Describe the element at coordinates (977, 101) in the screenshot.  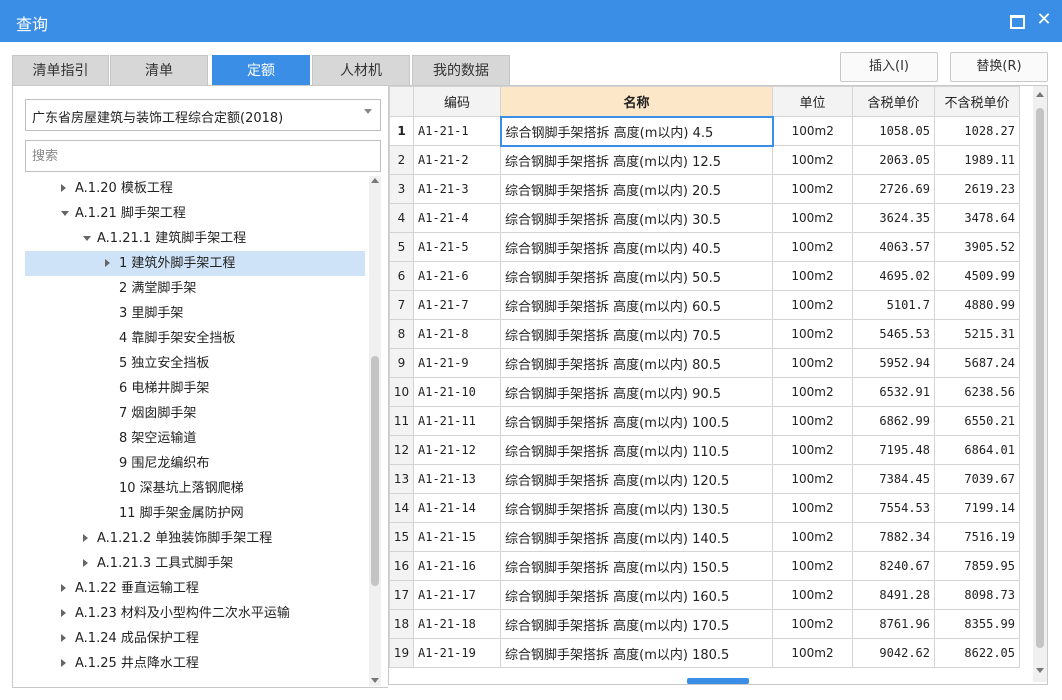
I see `header-price-notax: 不含税单价` at that location.